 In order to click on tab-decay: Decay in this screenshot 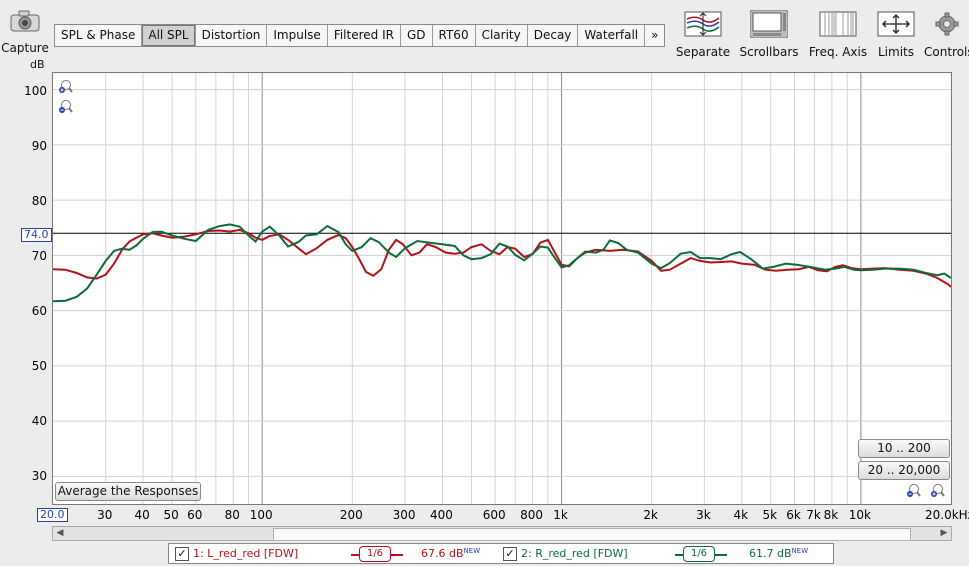, I will do `click(553, 35)`.